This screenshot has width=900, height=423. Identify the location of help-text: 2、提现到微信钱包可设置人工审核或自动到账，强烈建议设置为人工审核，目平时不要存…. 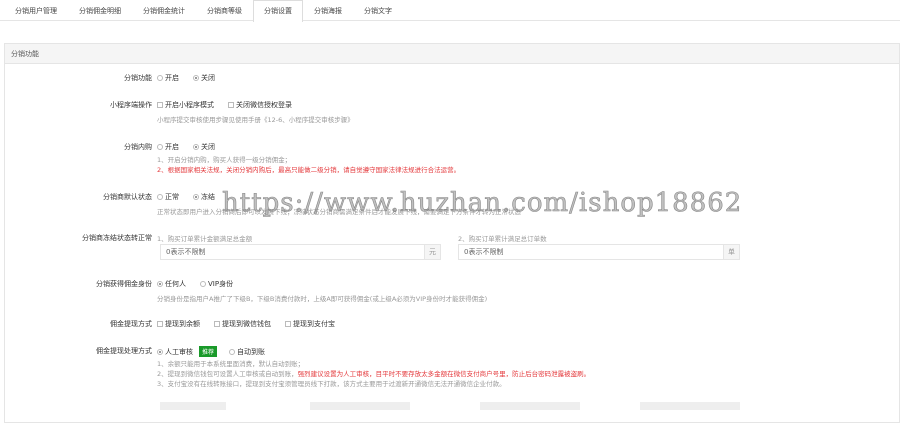
(373, 373).